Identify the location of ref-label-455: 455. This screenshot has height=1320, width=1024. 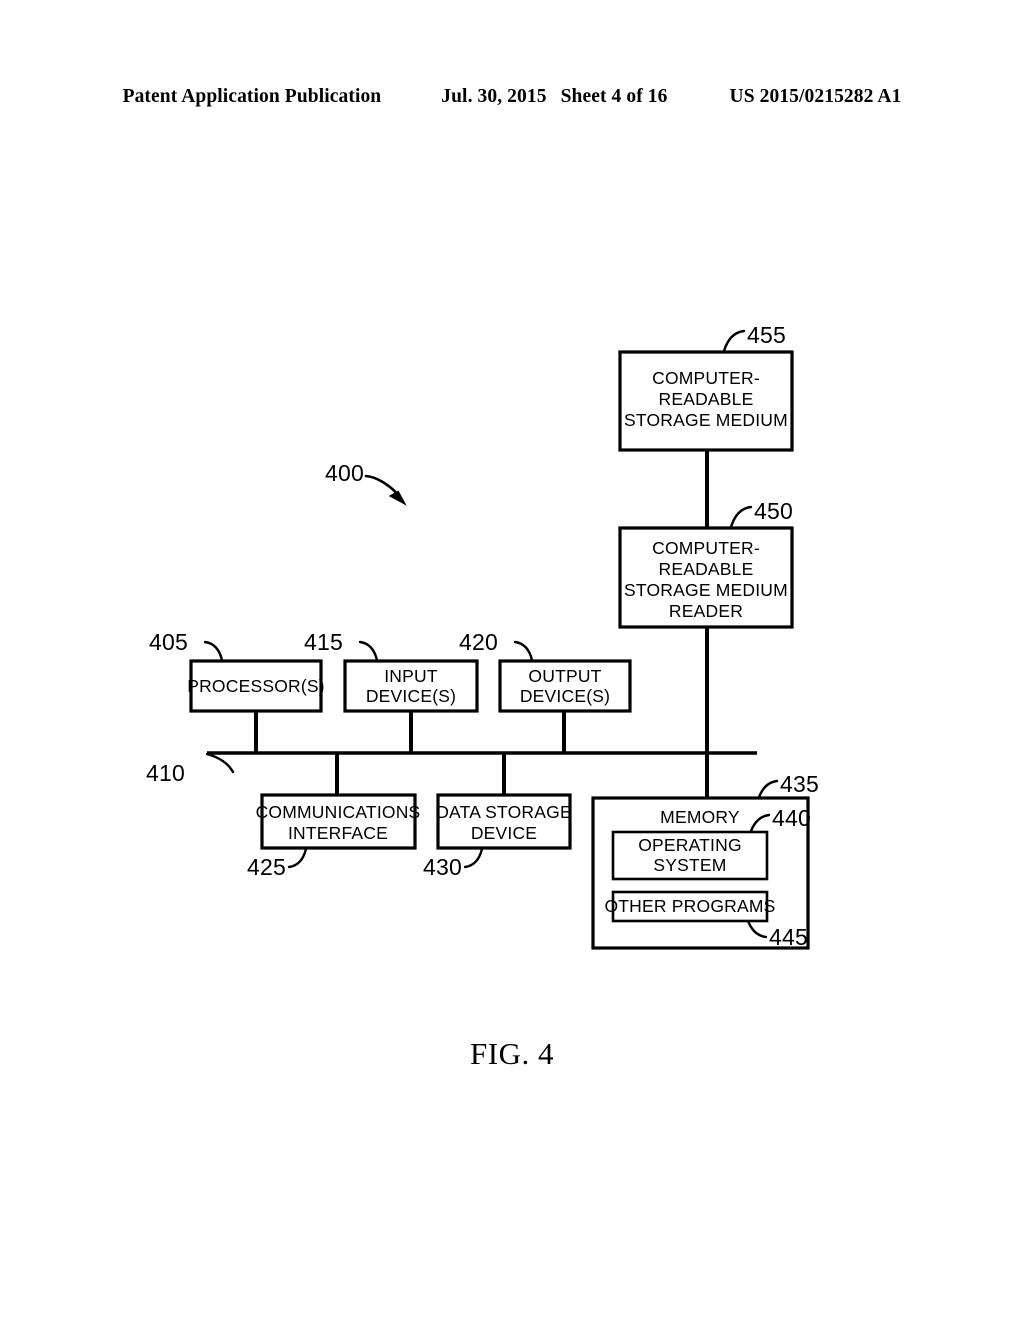
(766, 335).